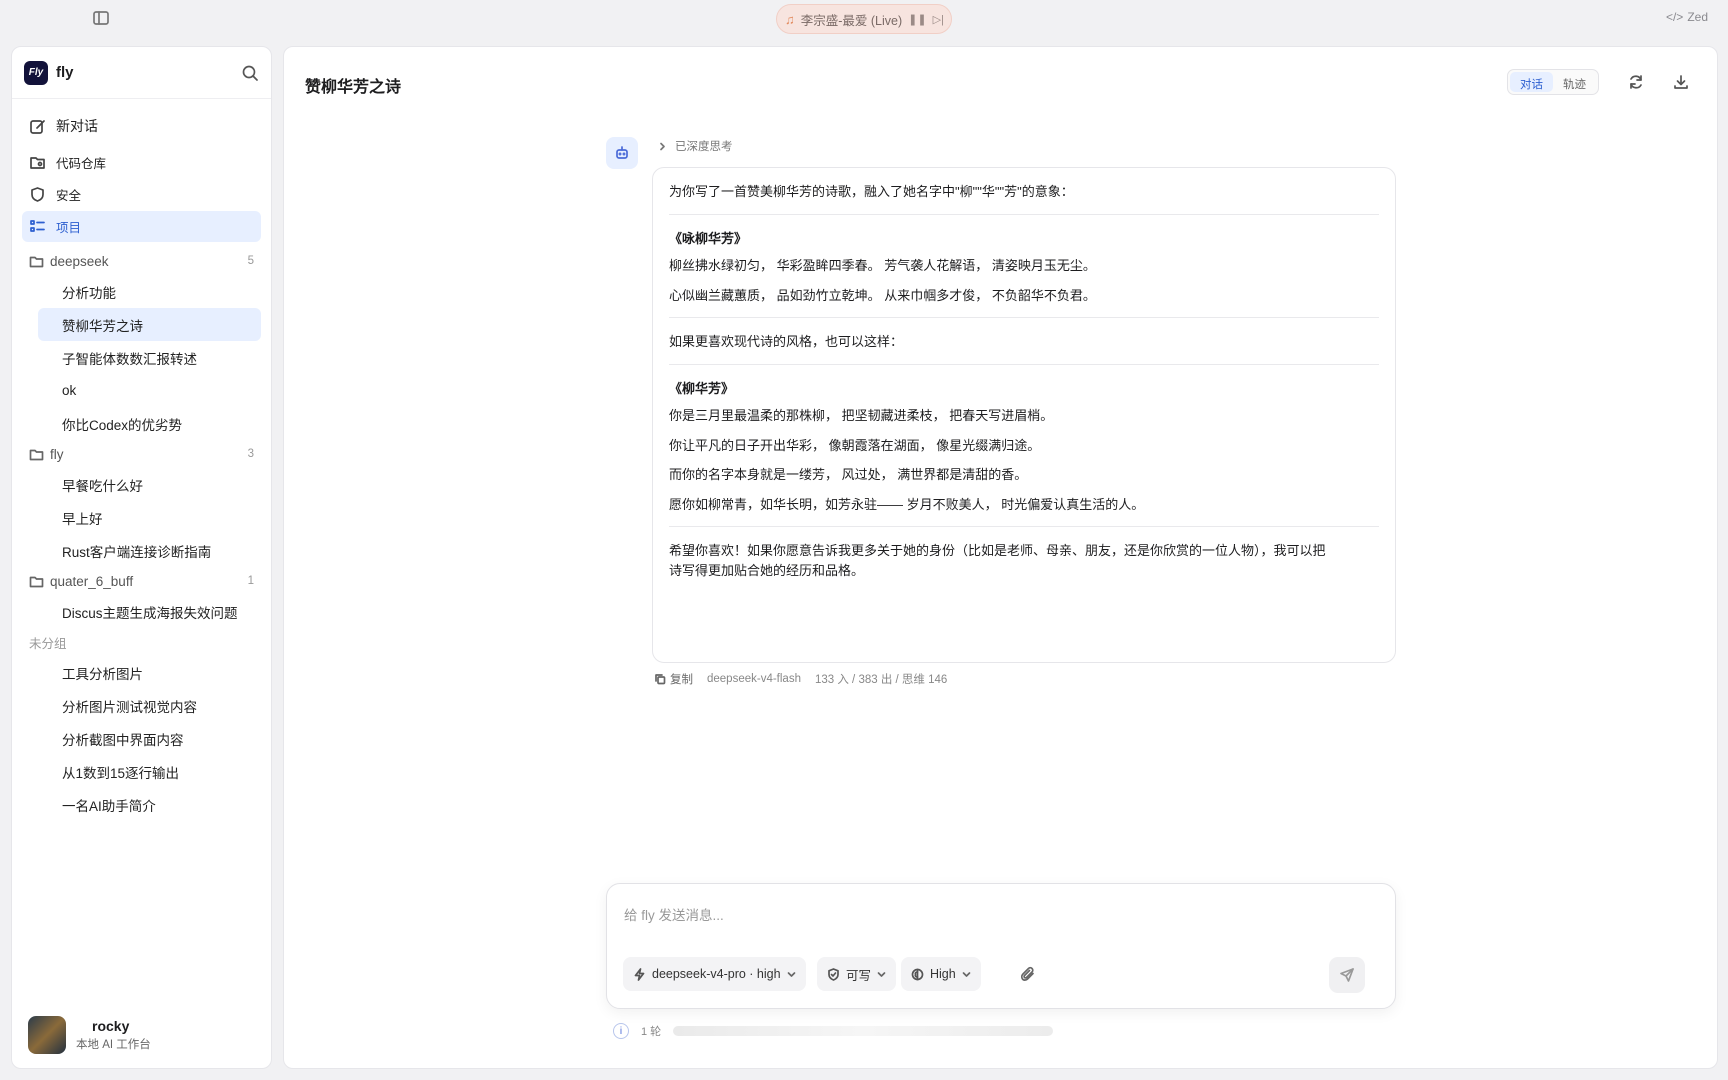 Image resolution: width=1728 pixels, height=1080 pixels. What do you see at coordinates (149, 324) in the screenshot?
I see `list-item-active: 赞柳华芳之诗` at bounding box center [149, 324].